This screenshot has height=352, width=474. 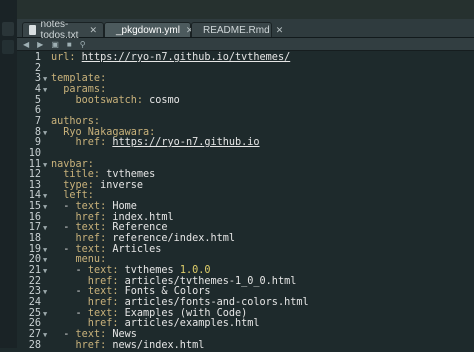 I want to click on code-token: https://ryo-n7.github.io/tvthemes/, so click(x=186, y=57).